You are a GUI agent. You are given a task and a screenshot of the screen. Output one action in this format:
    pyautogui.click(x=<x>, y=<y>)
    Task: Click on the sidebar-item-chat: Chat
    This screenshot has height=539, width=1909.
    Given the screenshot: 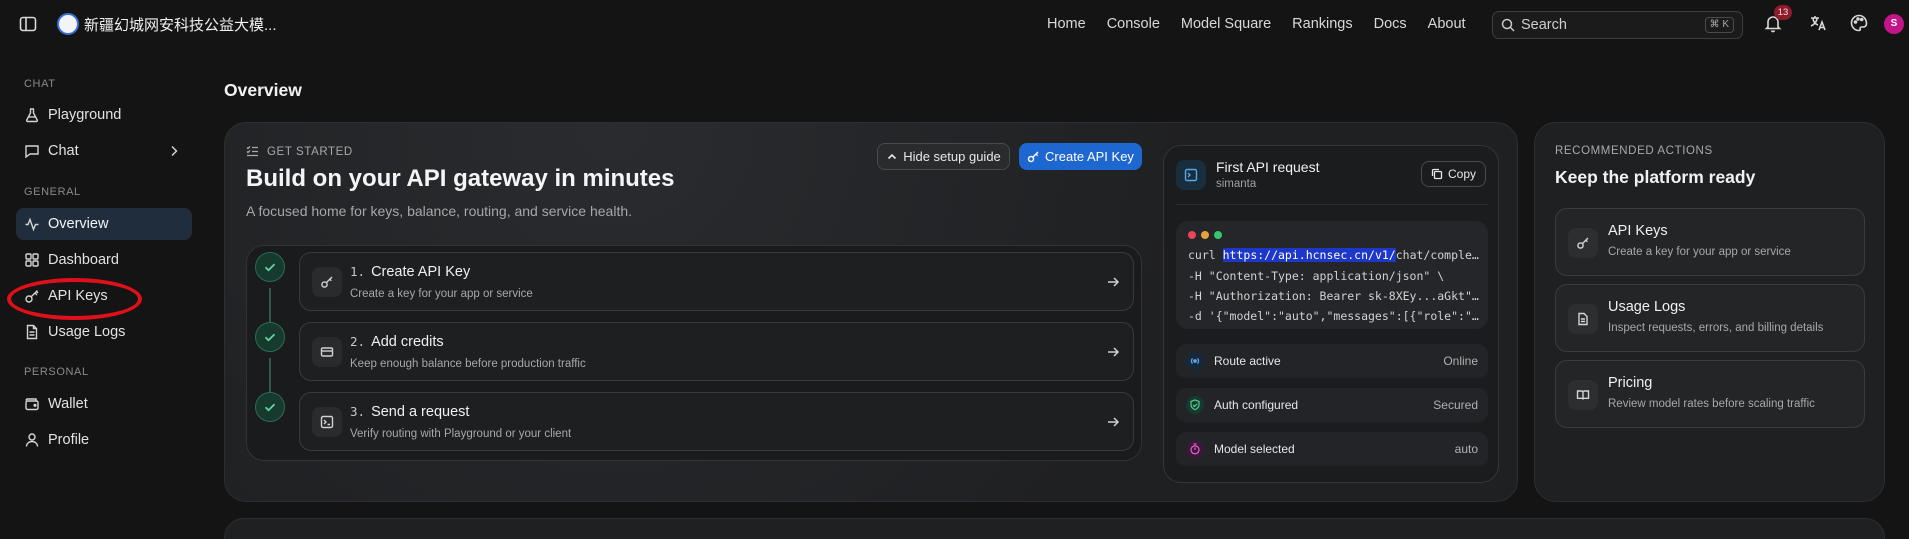 What is the action you would take?
    pyautogui.click(x=104, y=151)
    